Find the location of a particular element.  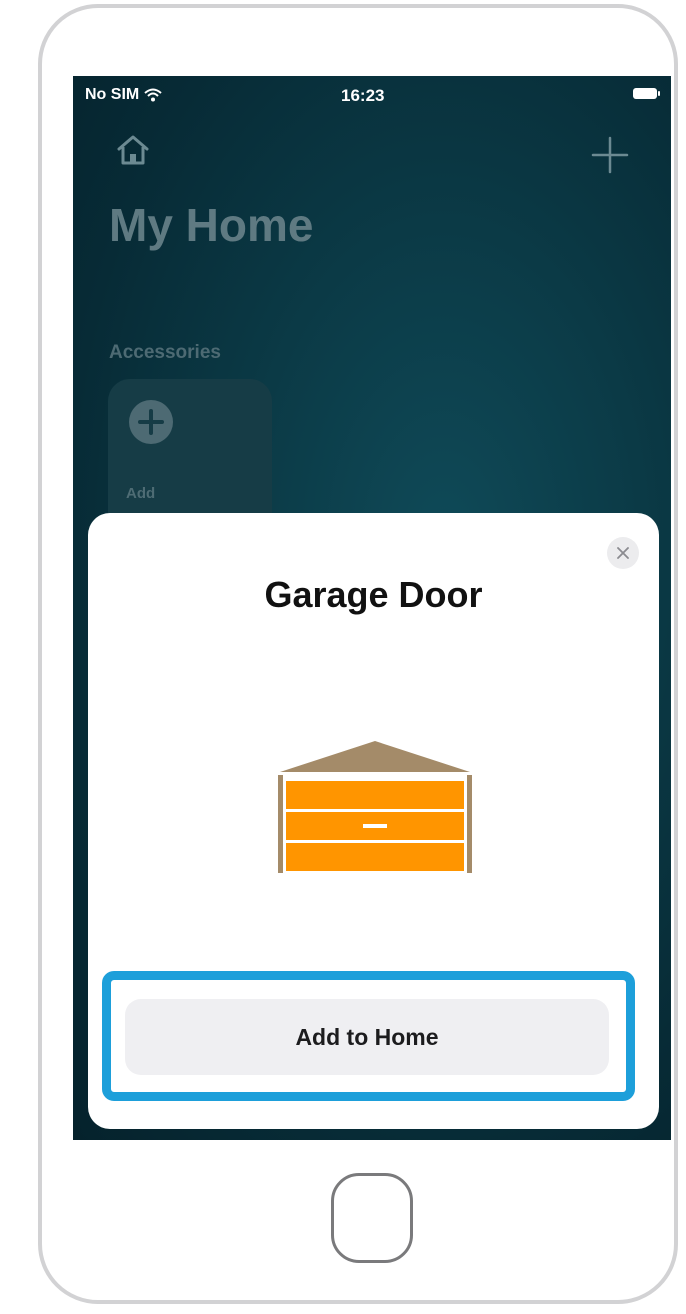

add-circle-icon is located at coordinates (151, 422).